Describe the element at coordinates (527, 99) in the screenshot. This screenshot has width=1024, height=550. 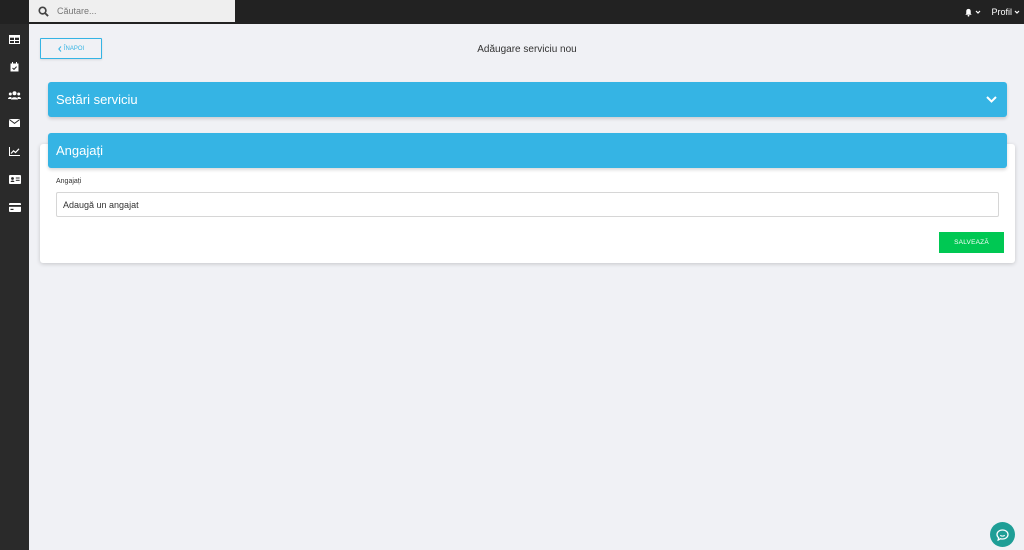
I see `service-settings-panel-header: Setări serviciu` at that location.